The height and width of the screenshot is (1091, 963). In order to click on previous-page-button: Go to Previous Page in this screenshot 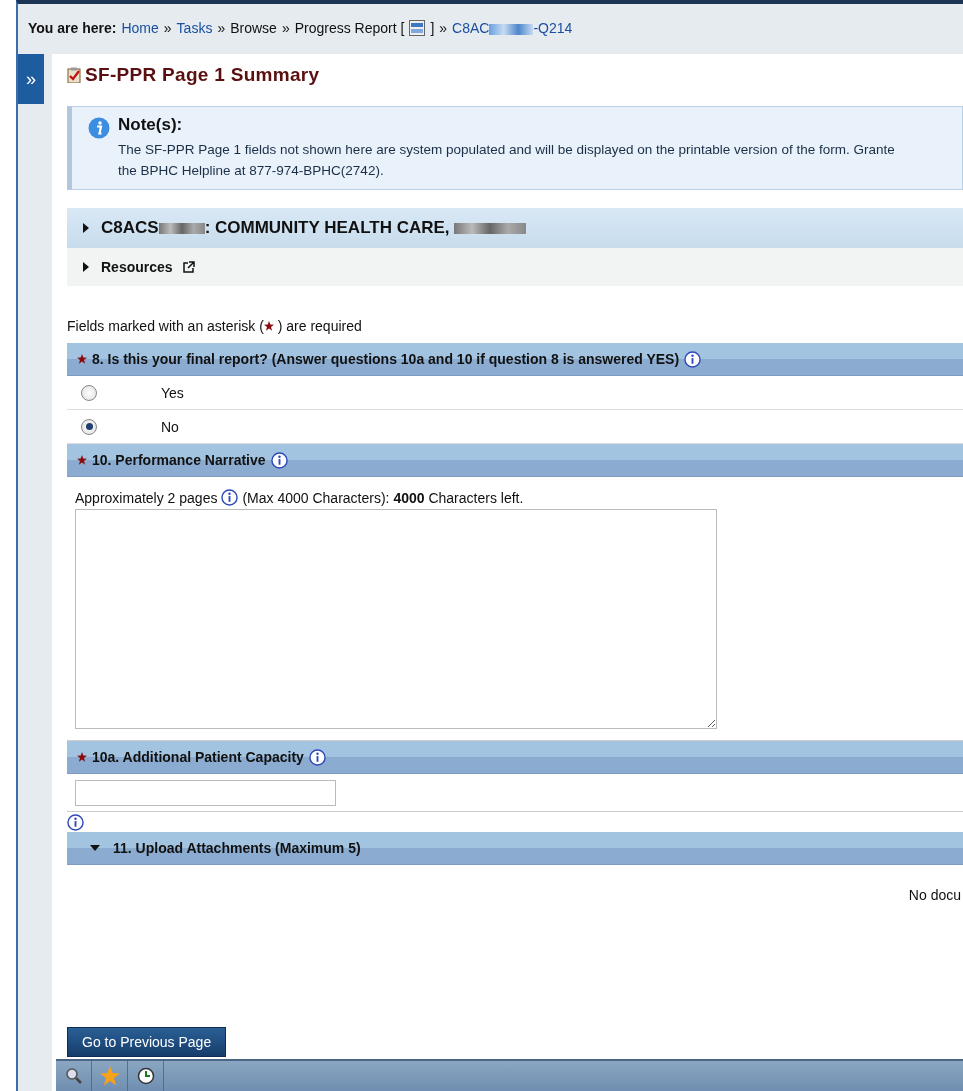, I will do `click(147, 1042)`.